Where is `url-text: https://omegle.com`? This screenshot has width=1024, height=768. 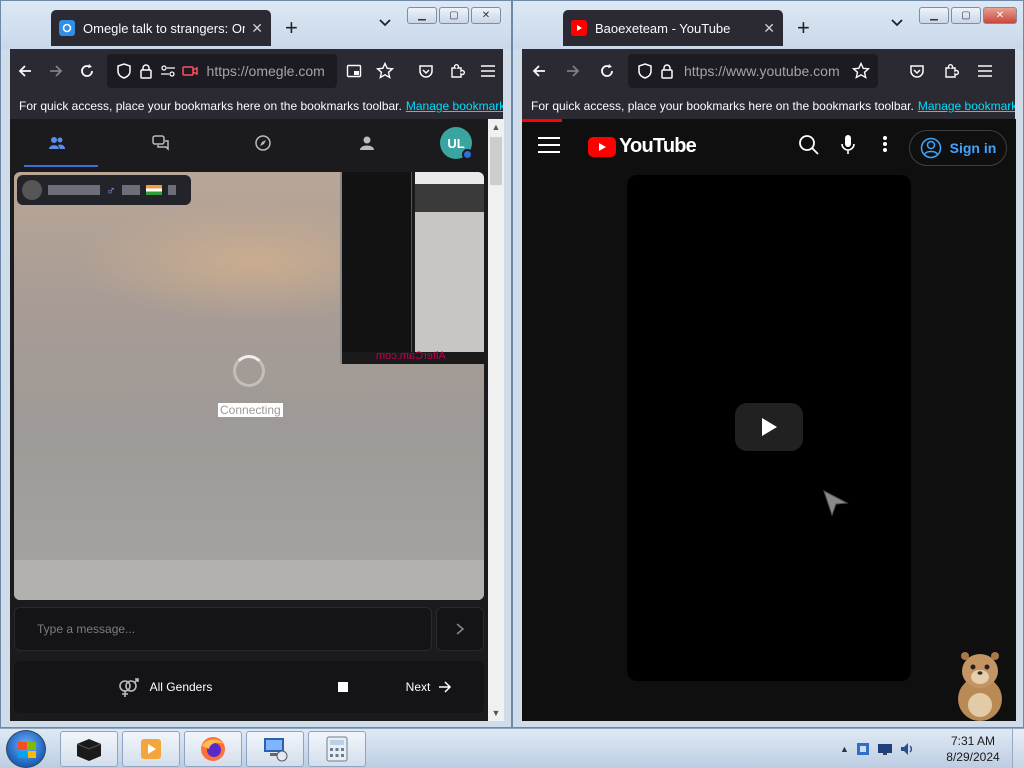
url-text: https://omegle.com is located at coordinates (265, 71).